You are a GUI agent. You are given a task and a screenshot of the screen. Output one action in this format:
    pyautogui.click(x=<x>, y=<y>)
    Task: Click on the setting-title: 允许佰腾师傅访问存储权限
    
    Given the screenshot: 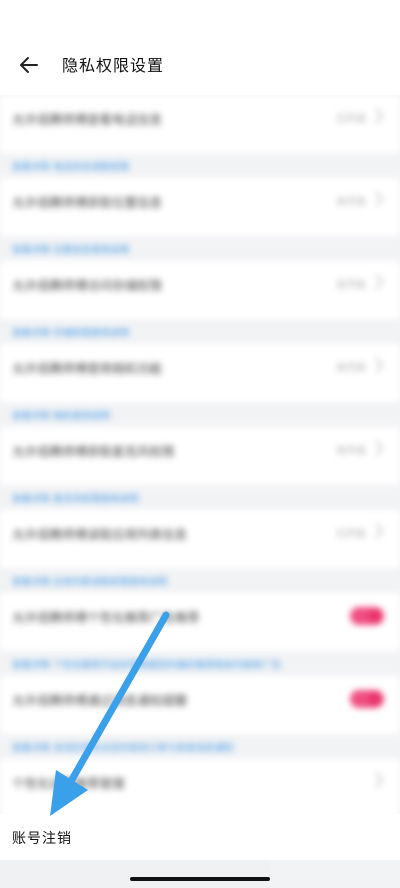 What is the action you would take?
    pyautogui.click(x=87, y=285)
    